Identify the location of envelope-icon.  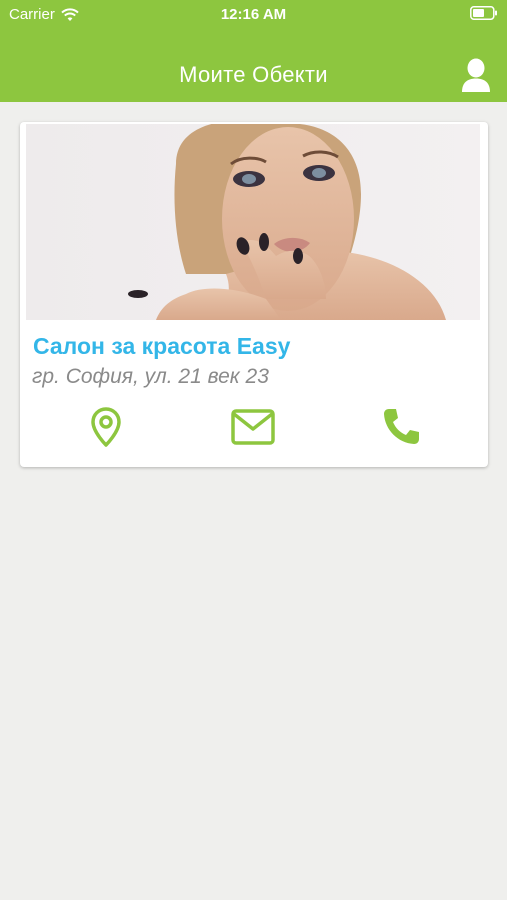
(253, 427).